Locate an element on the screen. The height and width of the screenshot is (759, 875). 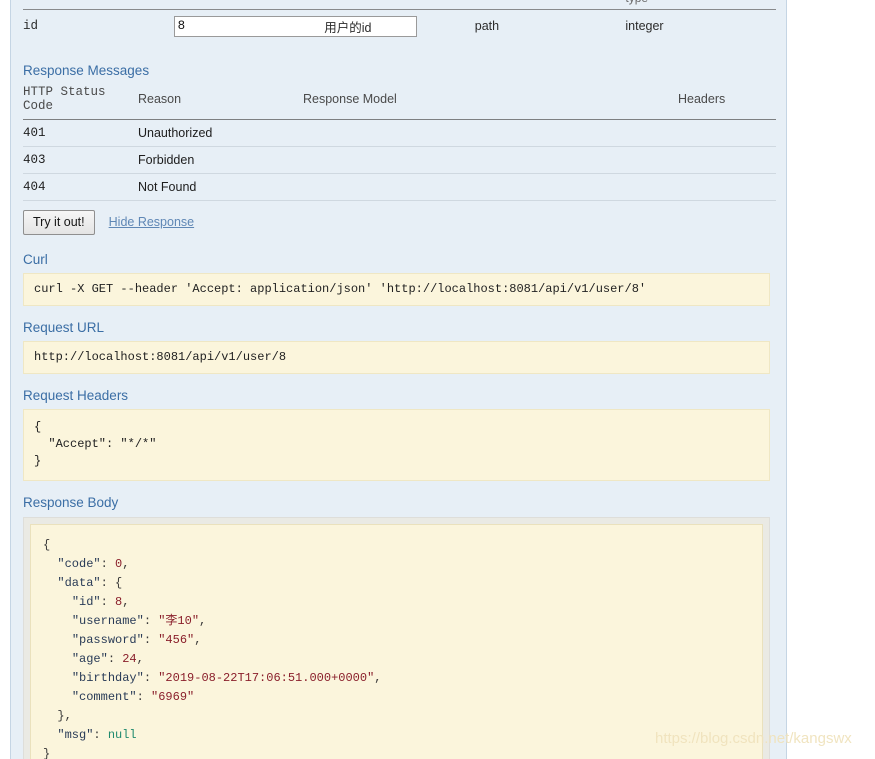
param-header-paramtype-cell is located at coordinates (550, 5).